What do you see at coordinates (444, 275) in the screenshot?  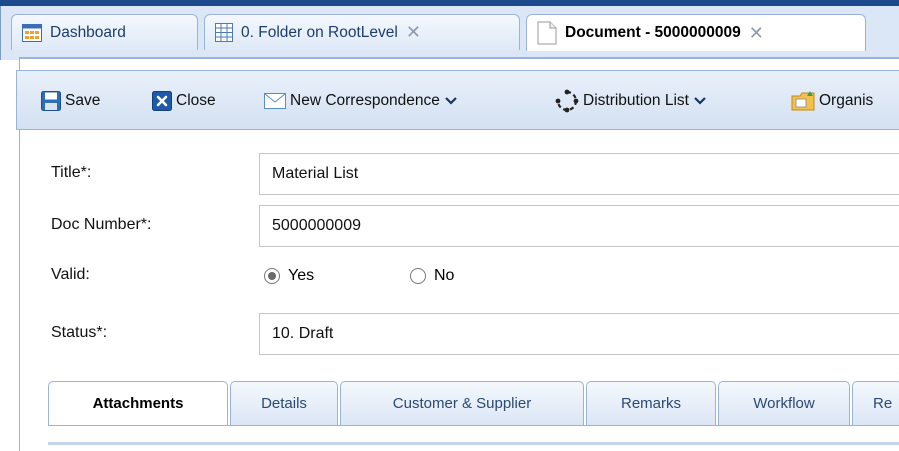 I see `valid-no-label: No` at bounding box center [444, 275].